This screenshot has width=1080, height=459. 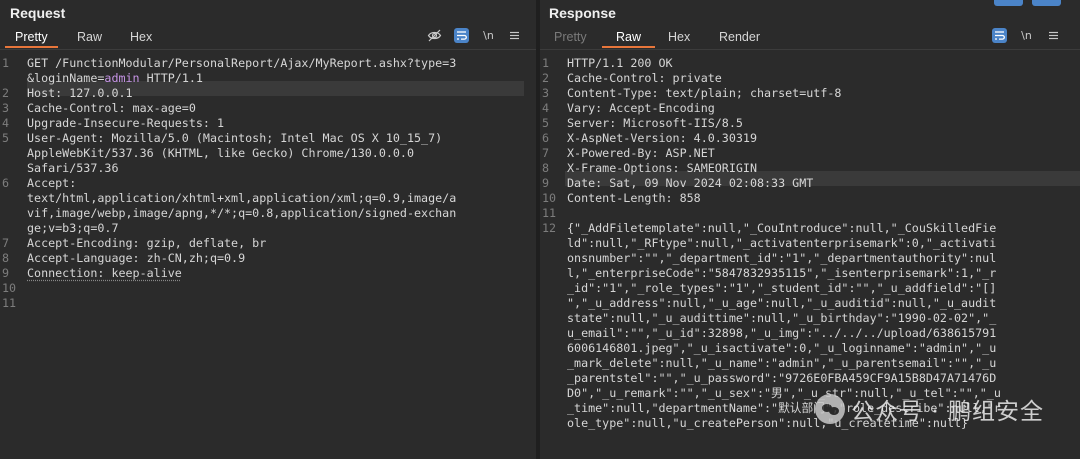 I want to click on code-line: X-Powered-By: ASP.NET, so click(x=820, y=153).